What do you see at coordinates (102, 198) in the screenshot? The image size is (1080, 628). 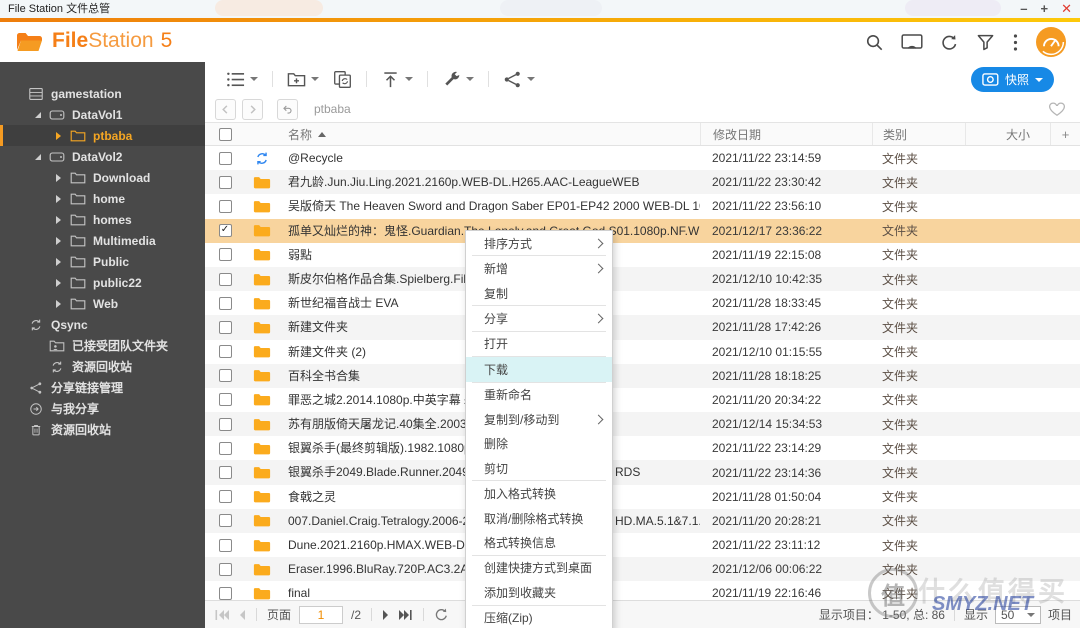 I see `sidebar-item-home: home` at bounding box center [102, 198].